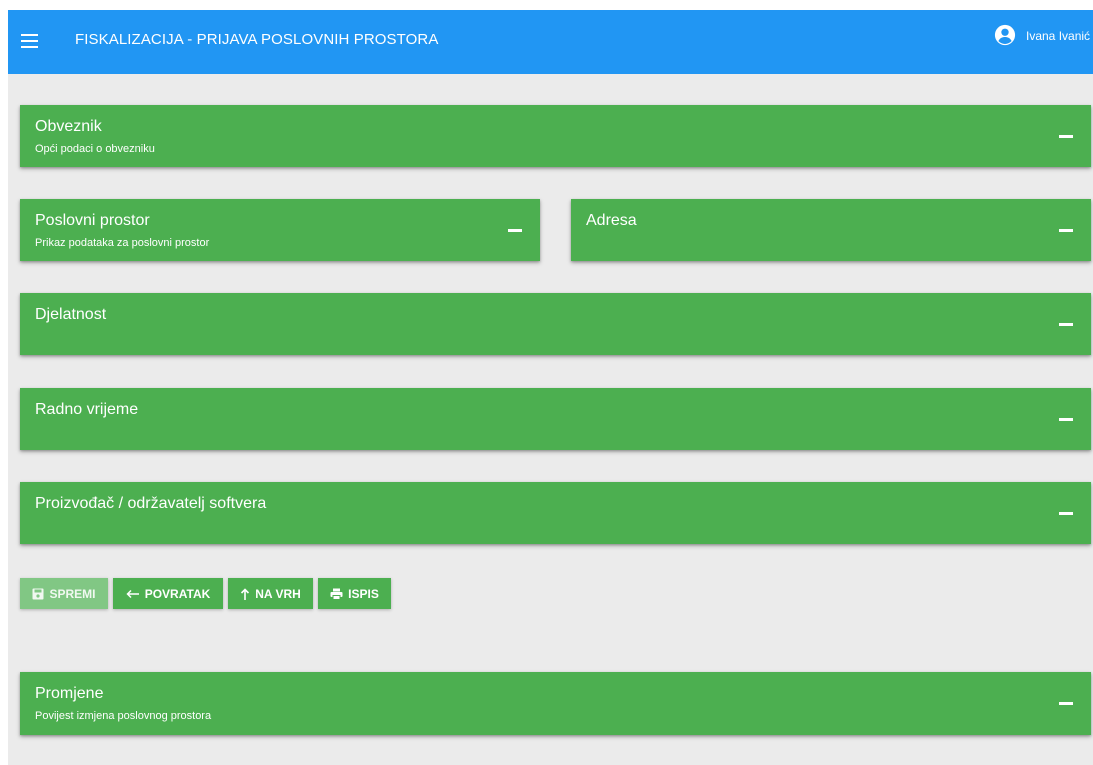  What do you see at coordinates (123, 716) in the screenshot?
I see `panel-subtitle: Povijest izmjena poslovnog prostora` at bounding box center [123, 716].